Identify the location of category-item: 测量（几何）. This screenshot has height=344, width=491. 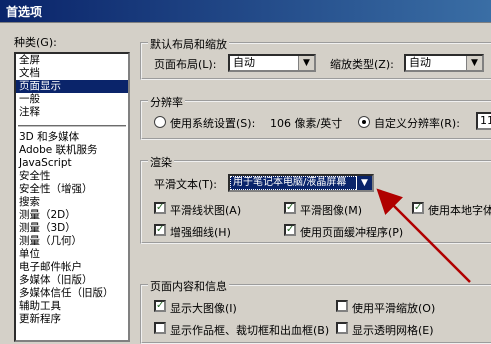
(72, 241).